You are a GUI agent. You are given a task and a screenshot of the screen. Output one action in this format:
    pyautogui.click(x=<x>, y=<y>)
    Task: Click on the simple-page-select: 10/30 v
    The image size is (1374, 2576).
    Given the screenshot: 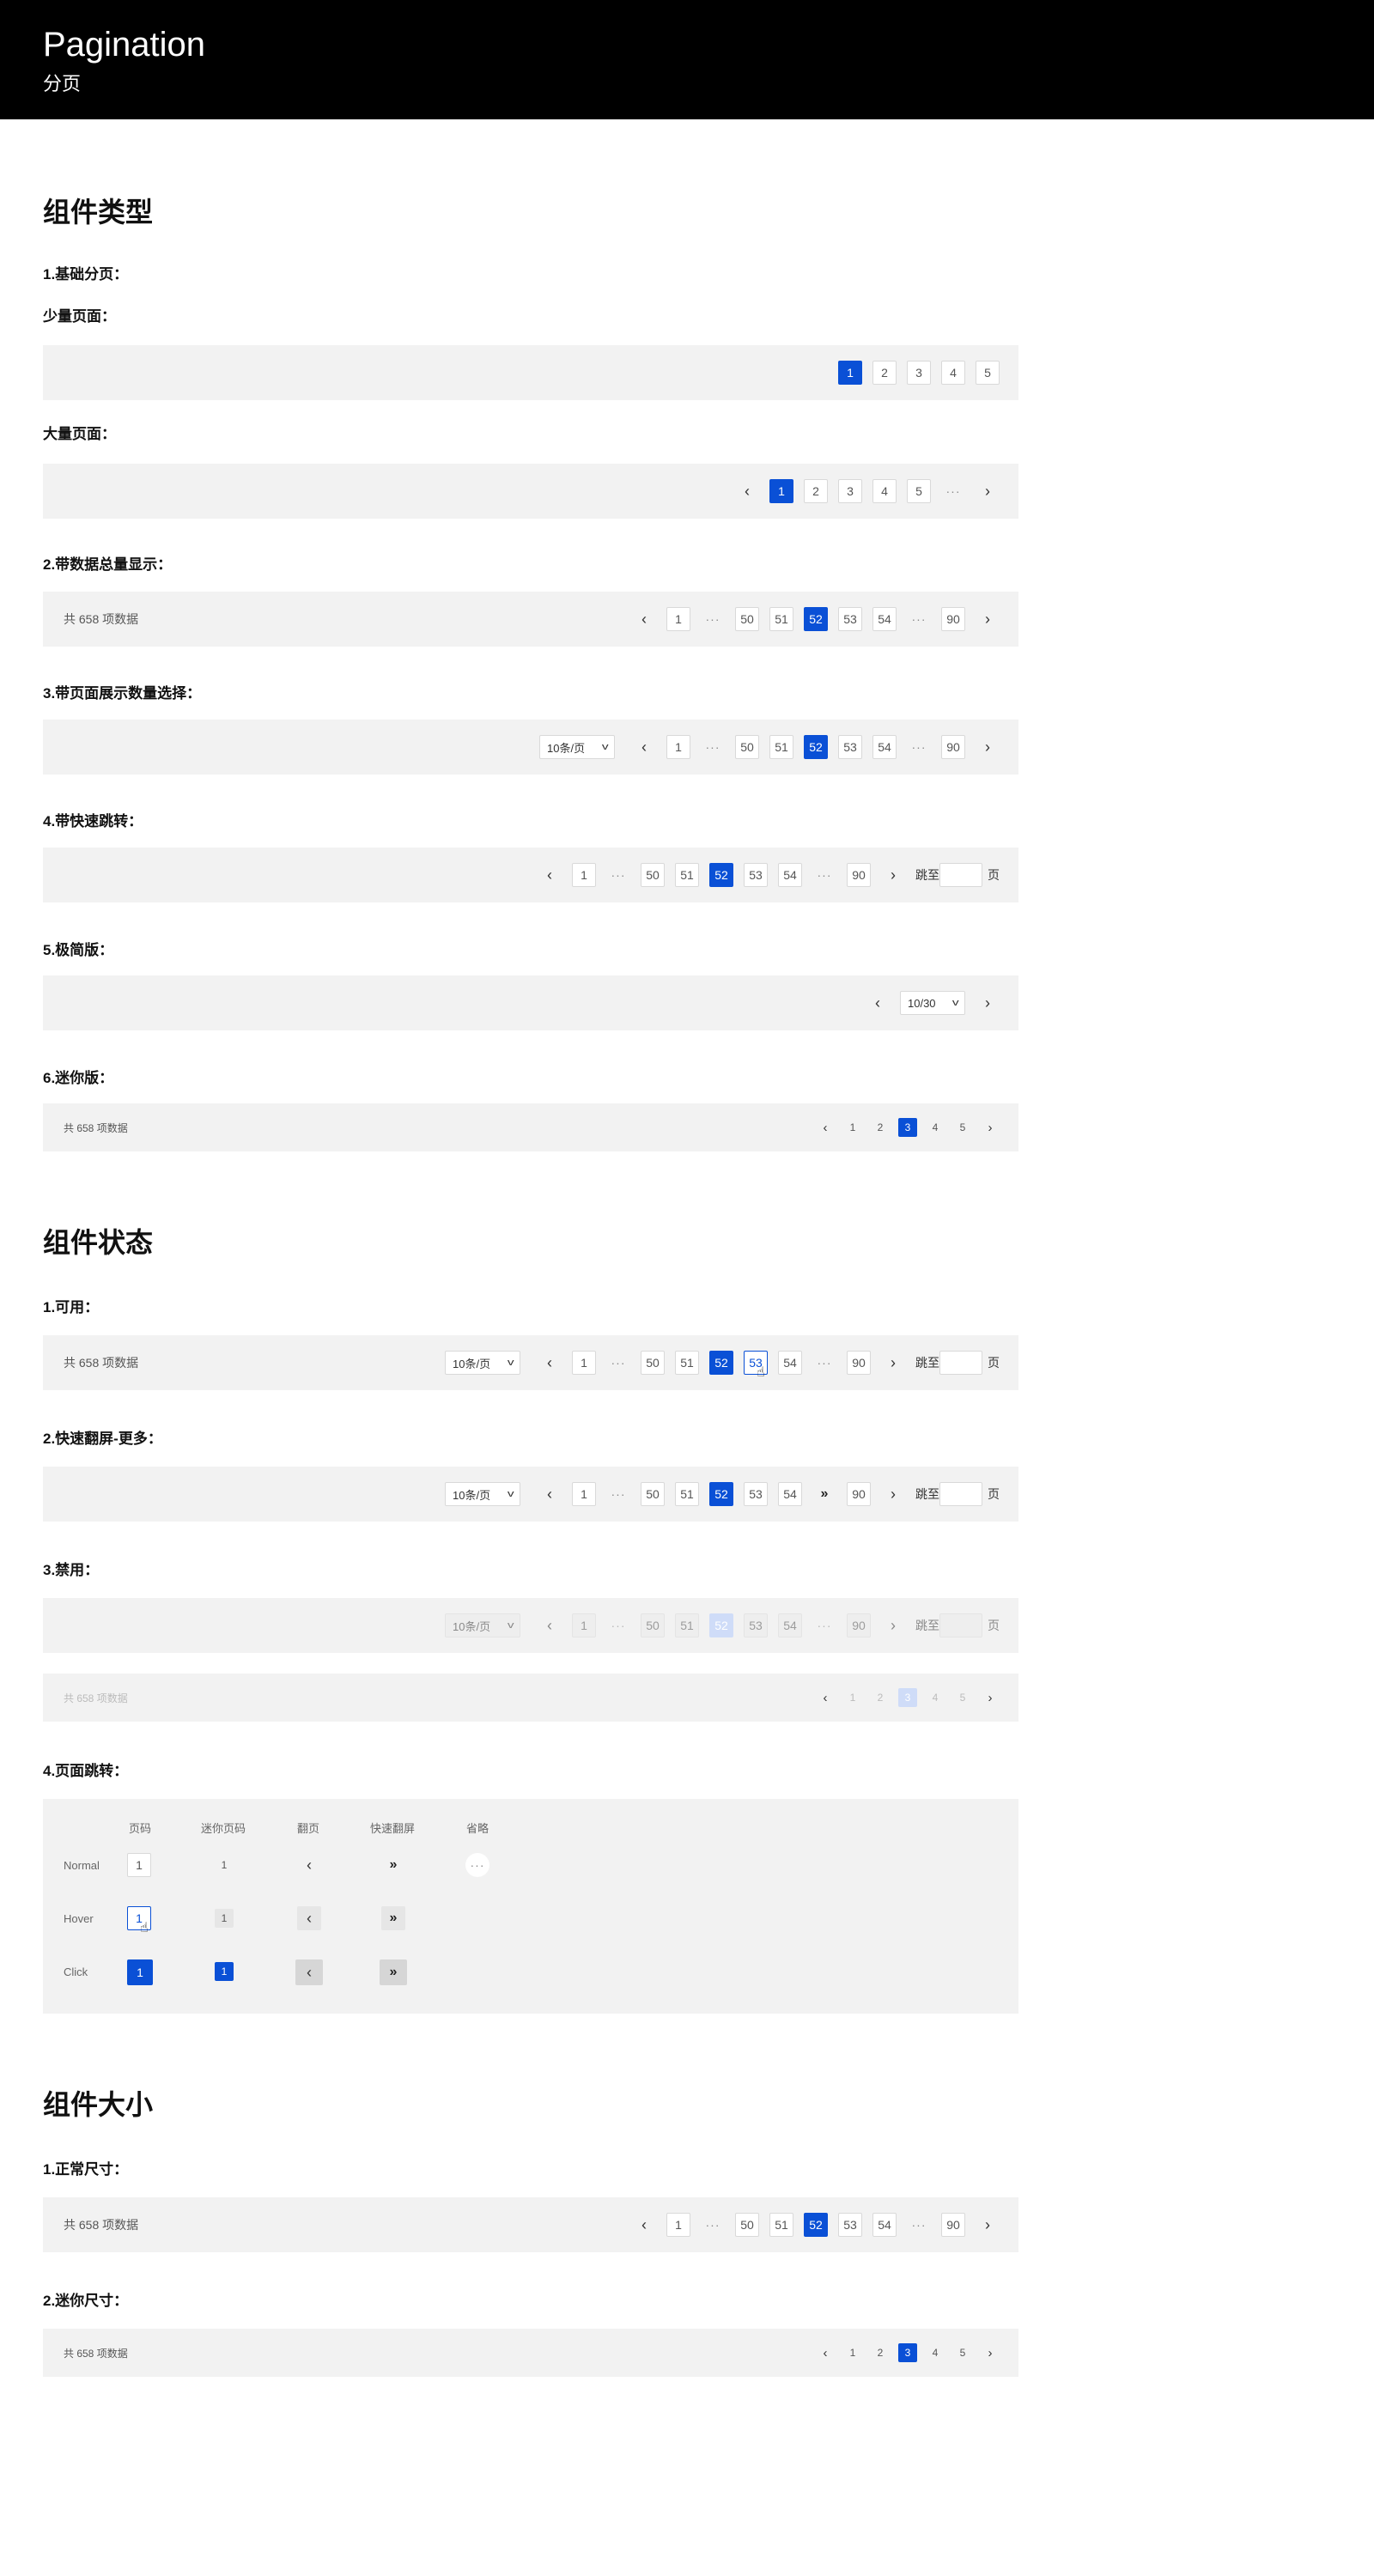 What is the action you would take?
    pyautogui.click(x=932, y=1003)
    